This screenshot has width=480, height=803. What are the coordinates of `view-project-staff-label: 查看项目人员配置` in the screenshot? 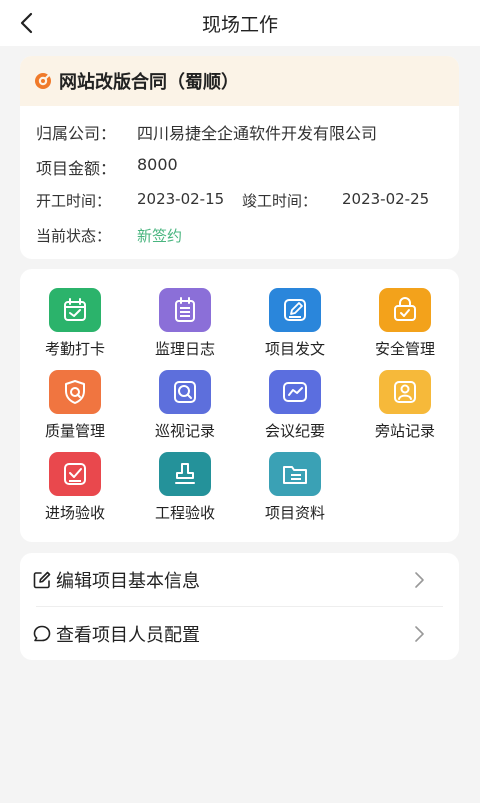 It's located at (128, 635).